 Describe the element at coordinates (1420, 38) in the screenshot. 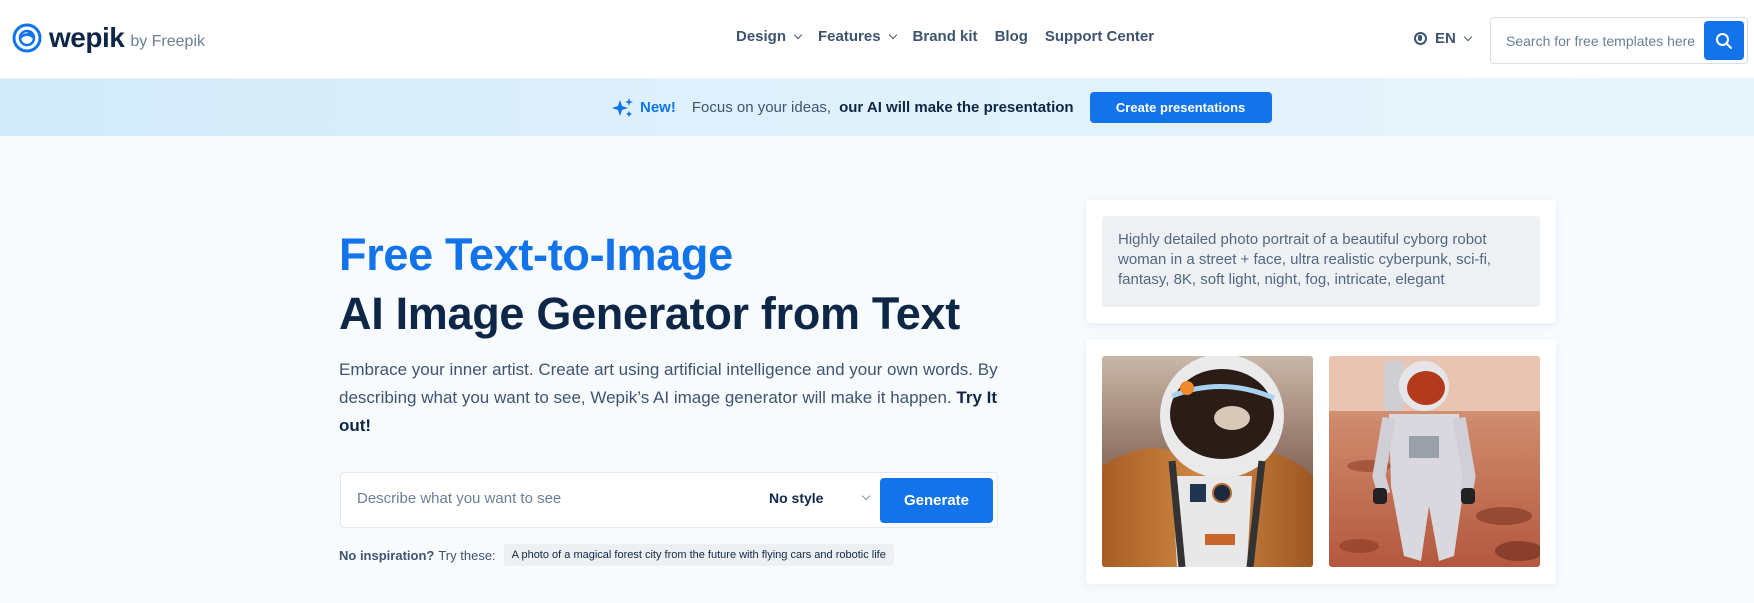

I see `globe-icon` at that location.